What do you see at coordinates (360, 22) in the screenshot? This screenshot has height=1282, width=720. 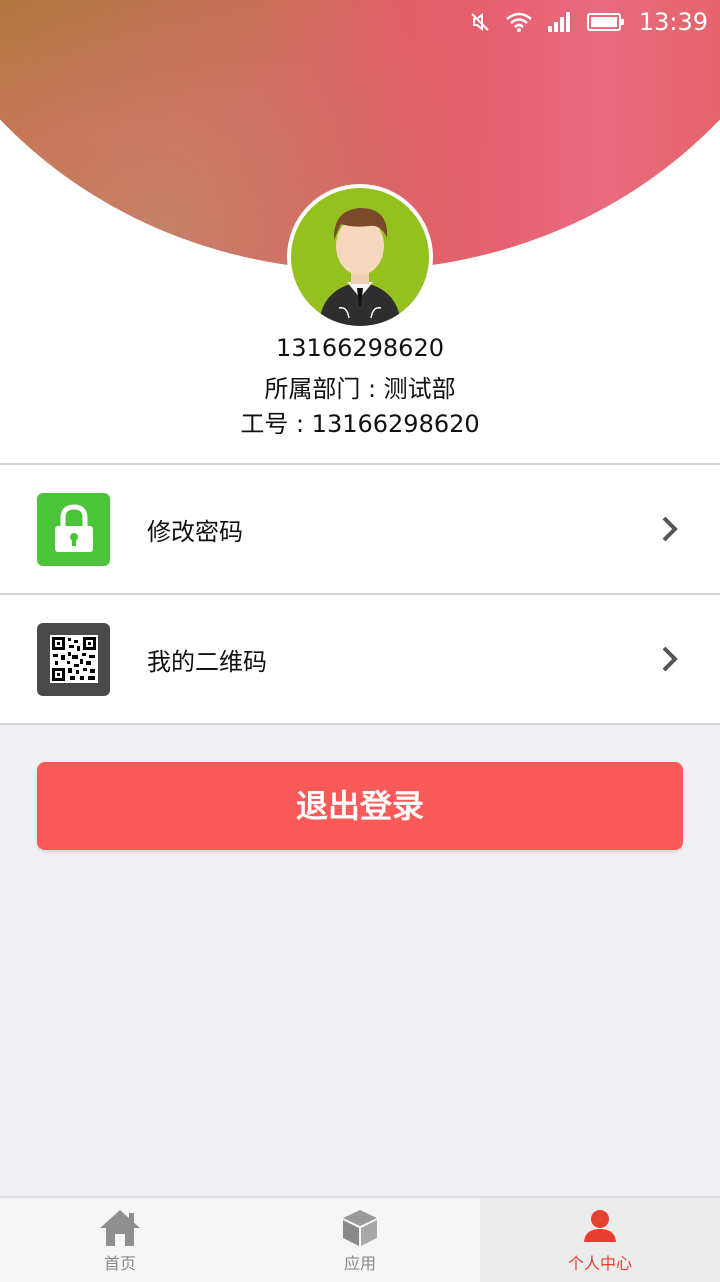 I see `status-bar: 13:39` at bounding box center [360, 22].